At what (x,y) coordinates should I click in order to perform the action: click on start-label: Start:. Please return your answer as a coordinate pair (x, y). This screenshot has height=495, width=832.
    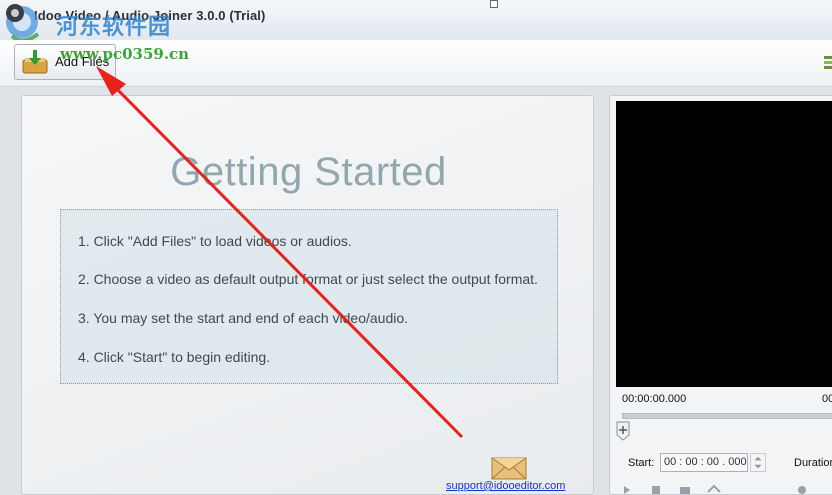
    Looking at the image, I should click on (641, 463).